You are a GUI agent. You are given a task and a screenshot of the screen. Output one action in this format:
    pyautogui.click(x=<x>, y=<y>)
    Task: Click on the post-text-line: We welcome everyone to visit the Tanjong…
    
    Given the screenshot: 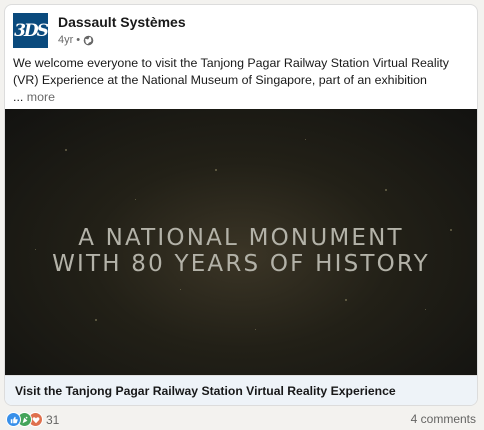 What is the action you would take?
    pyautogui.click(x=231, y=63)
    